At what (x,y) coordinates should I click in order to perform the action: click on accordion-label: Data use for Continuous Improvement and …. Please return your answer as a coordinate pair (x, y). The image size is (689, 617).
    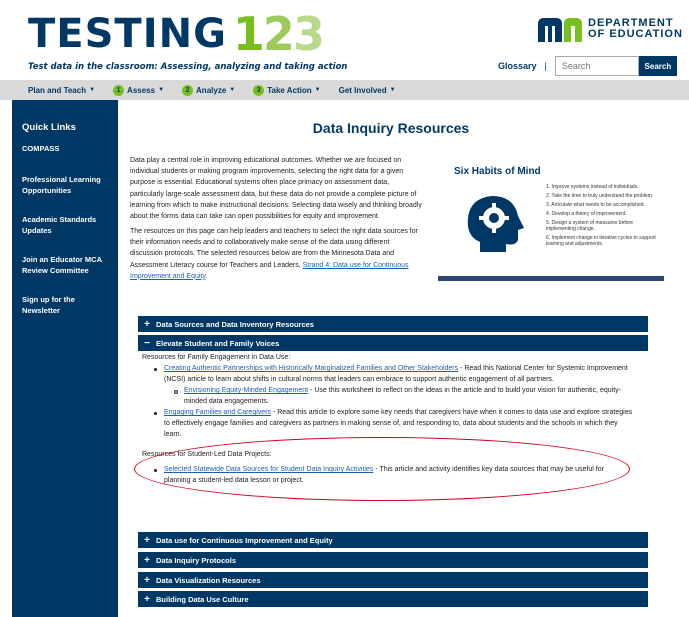
    Looking at the image, I should click on (244, 540).